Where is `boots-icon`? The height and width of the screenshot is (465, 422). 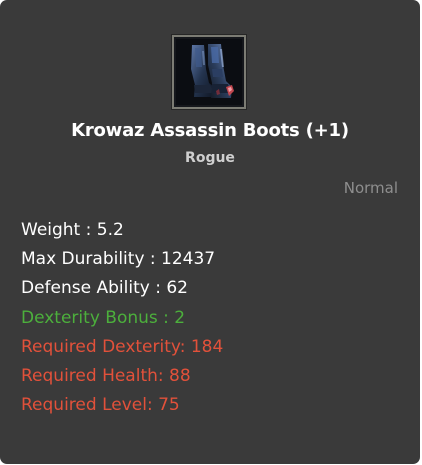 boots-icon is located at coordinates (209, 72).